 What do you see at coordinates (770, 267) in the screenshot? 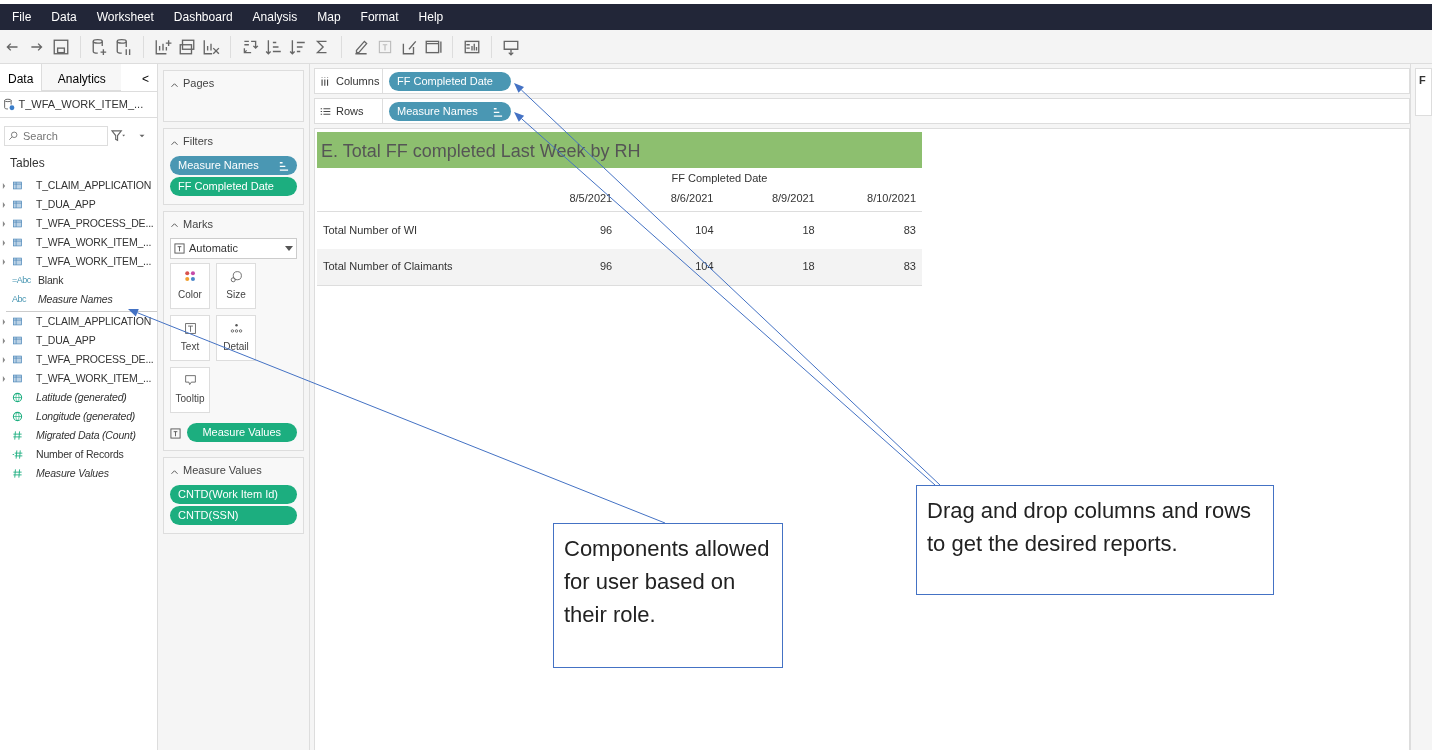
I see `table-cell: 18` at bounding box center [770, 267].